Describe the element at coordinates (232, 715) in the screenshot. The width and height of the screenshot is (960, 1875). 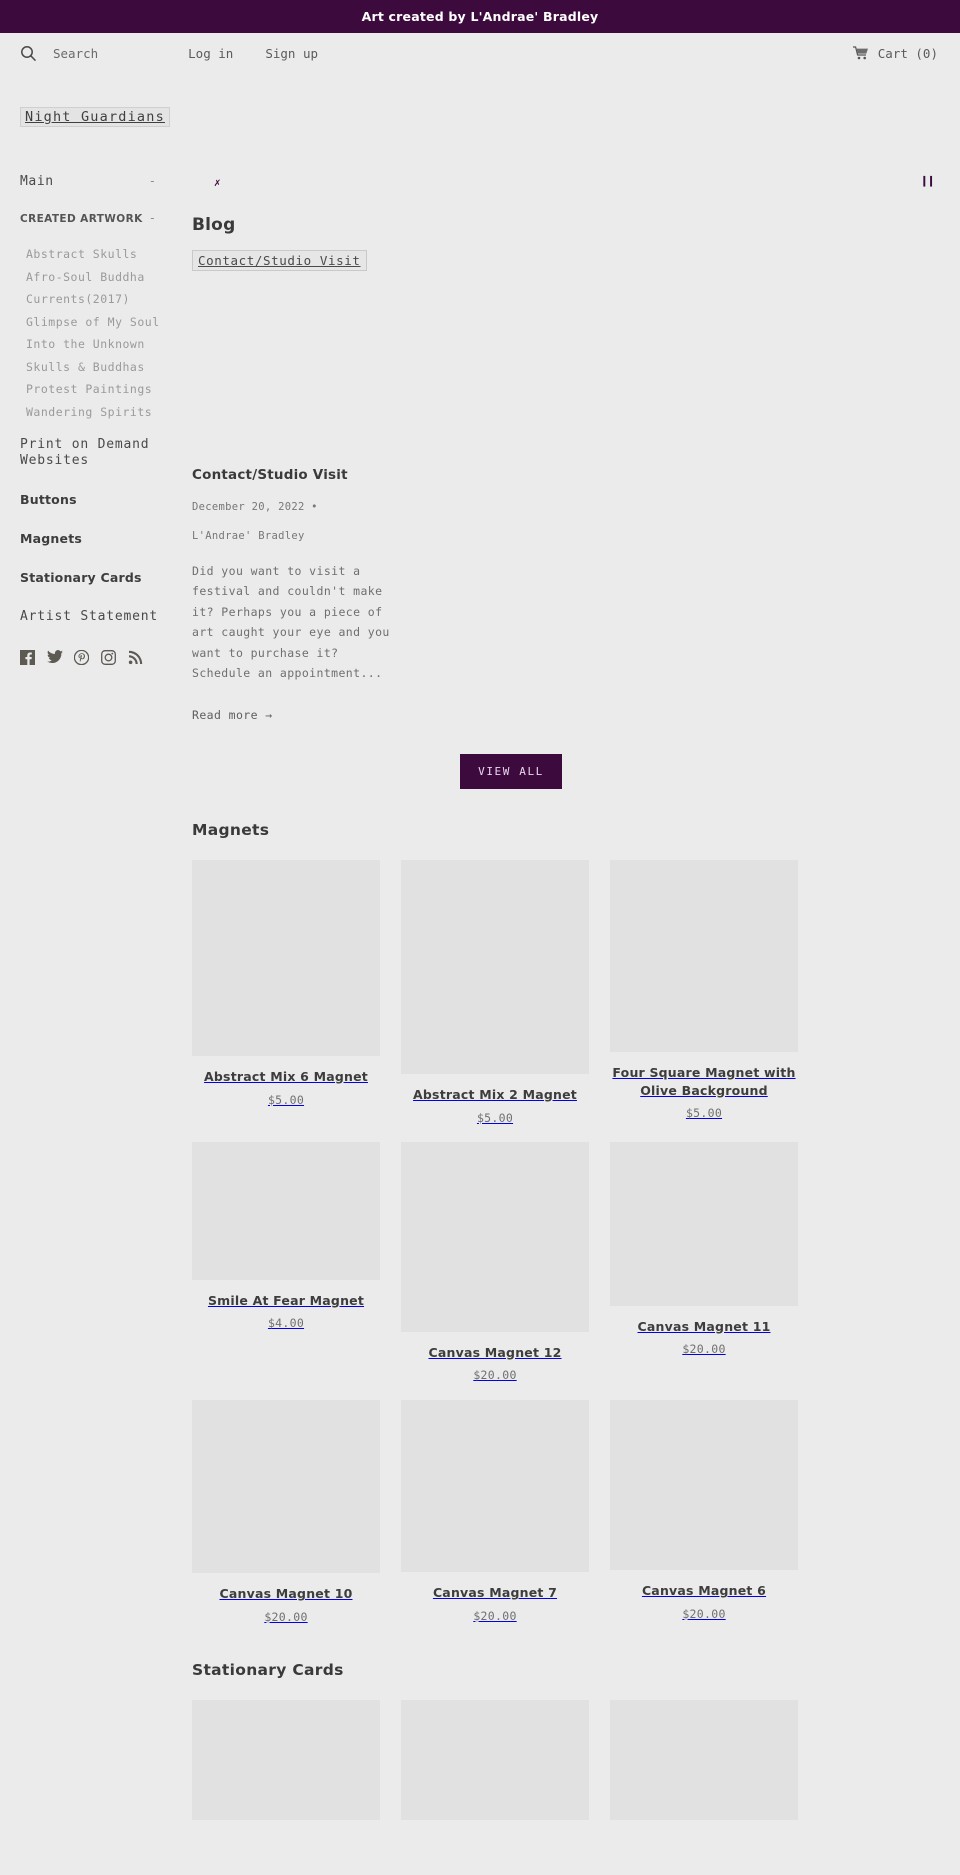
I see `read-more-link: Read more →` at that location.